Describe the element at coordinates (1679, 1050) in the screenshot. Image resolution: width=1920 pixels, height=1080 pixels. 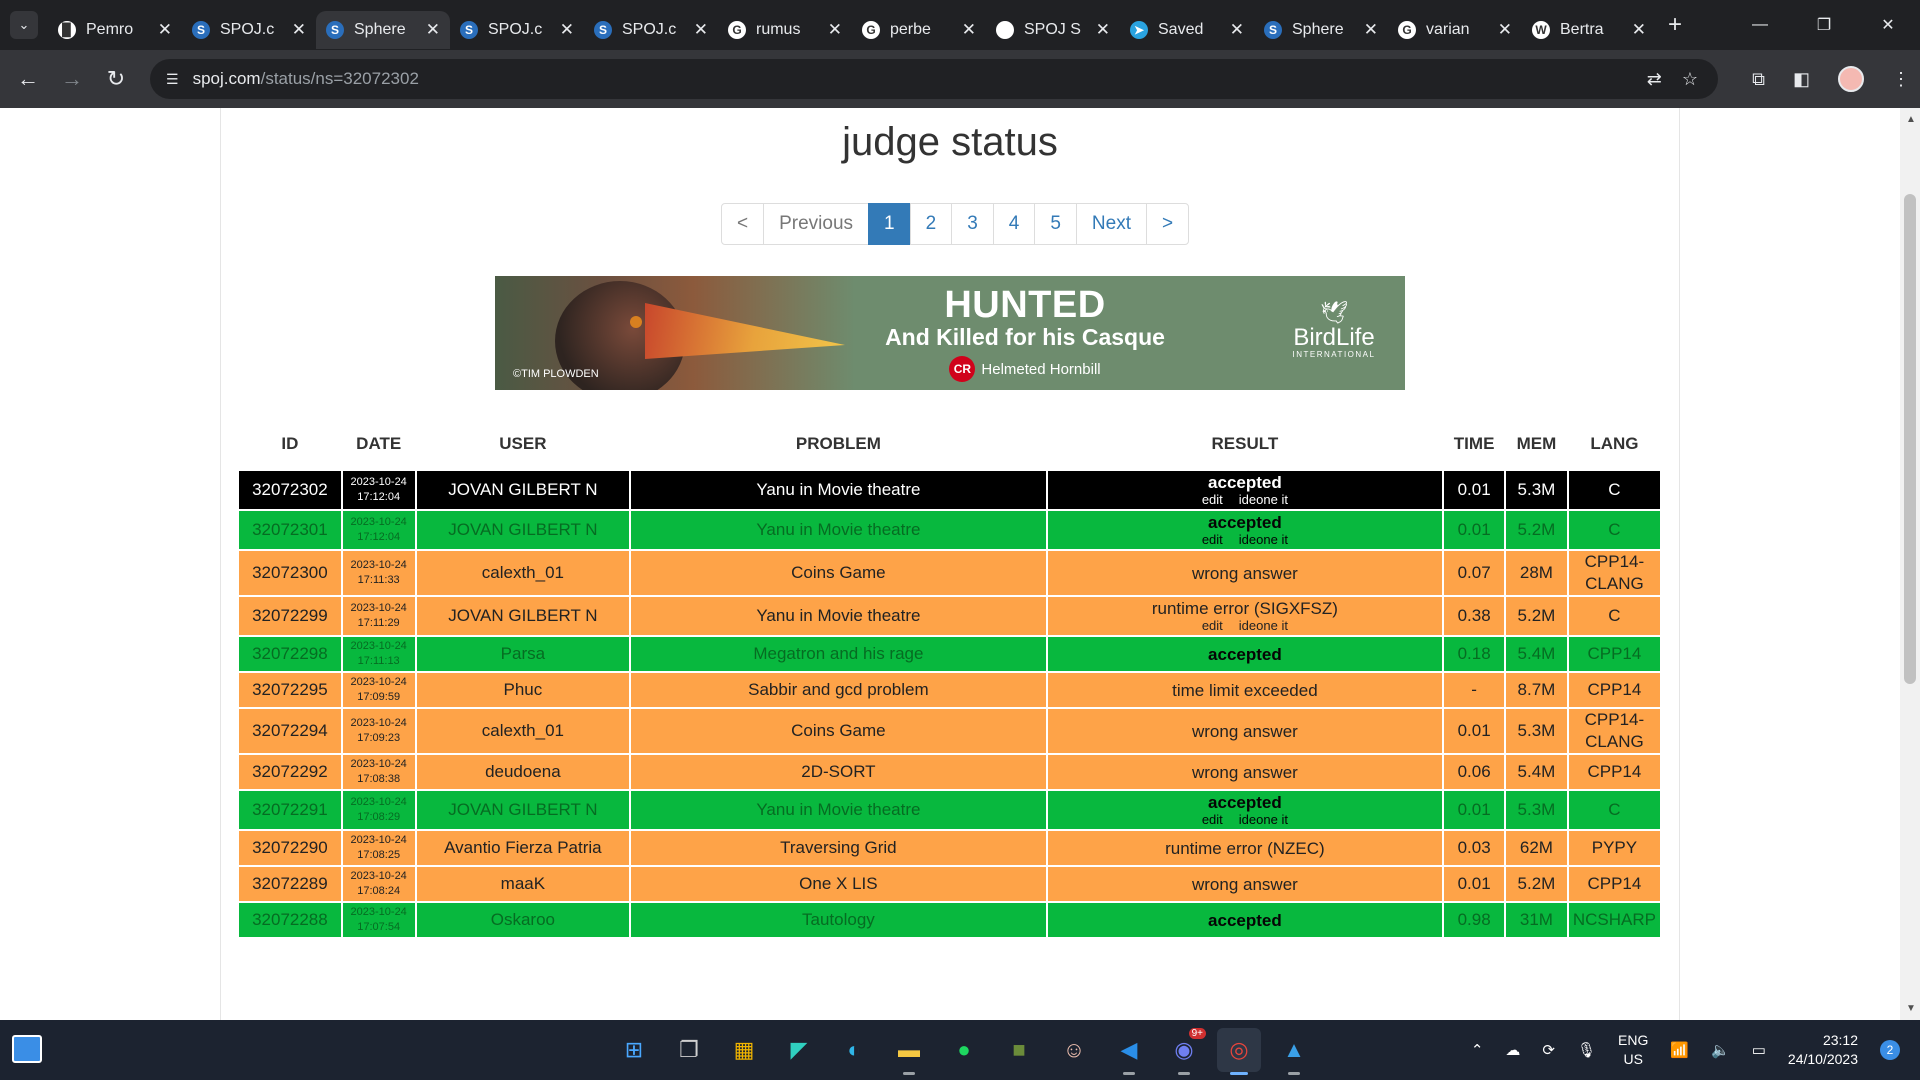
I see `wifi-icon: 📶` at that location.